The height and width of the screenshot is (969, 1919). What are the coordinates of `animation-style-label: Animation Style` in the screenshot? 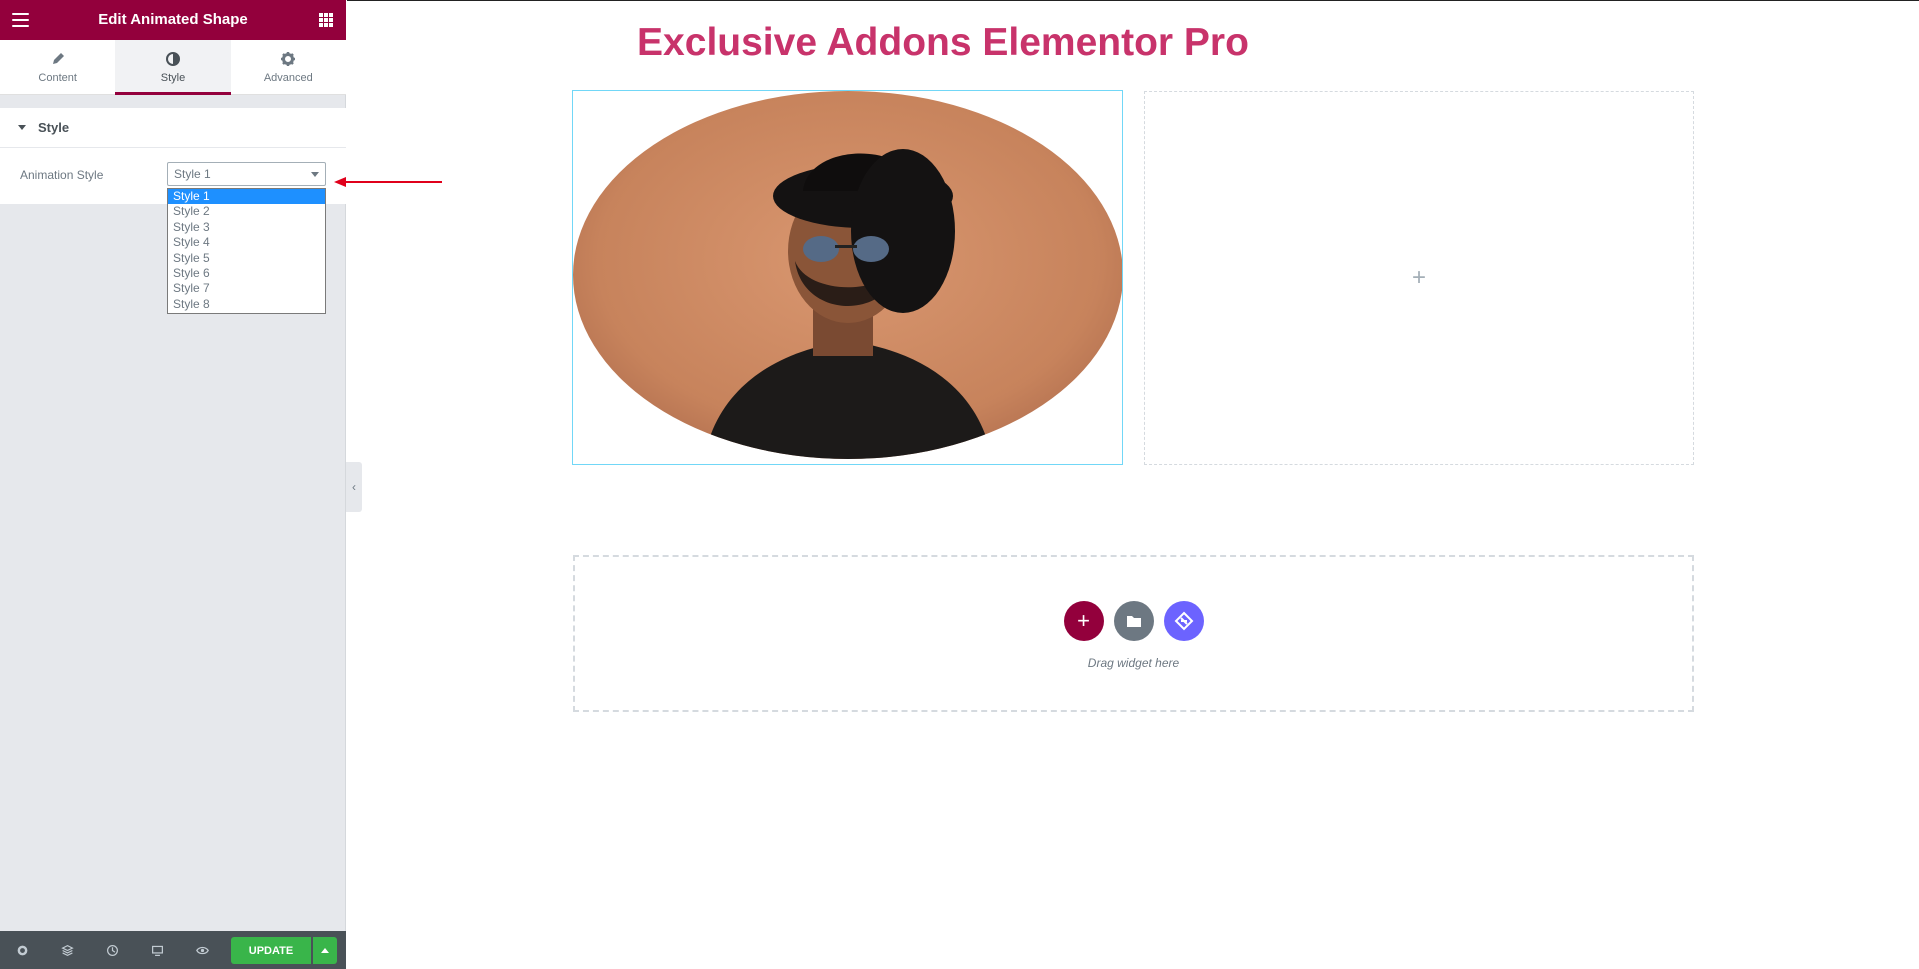 It's located at (62, 175).